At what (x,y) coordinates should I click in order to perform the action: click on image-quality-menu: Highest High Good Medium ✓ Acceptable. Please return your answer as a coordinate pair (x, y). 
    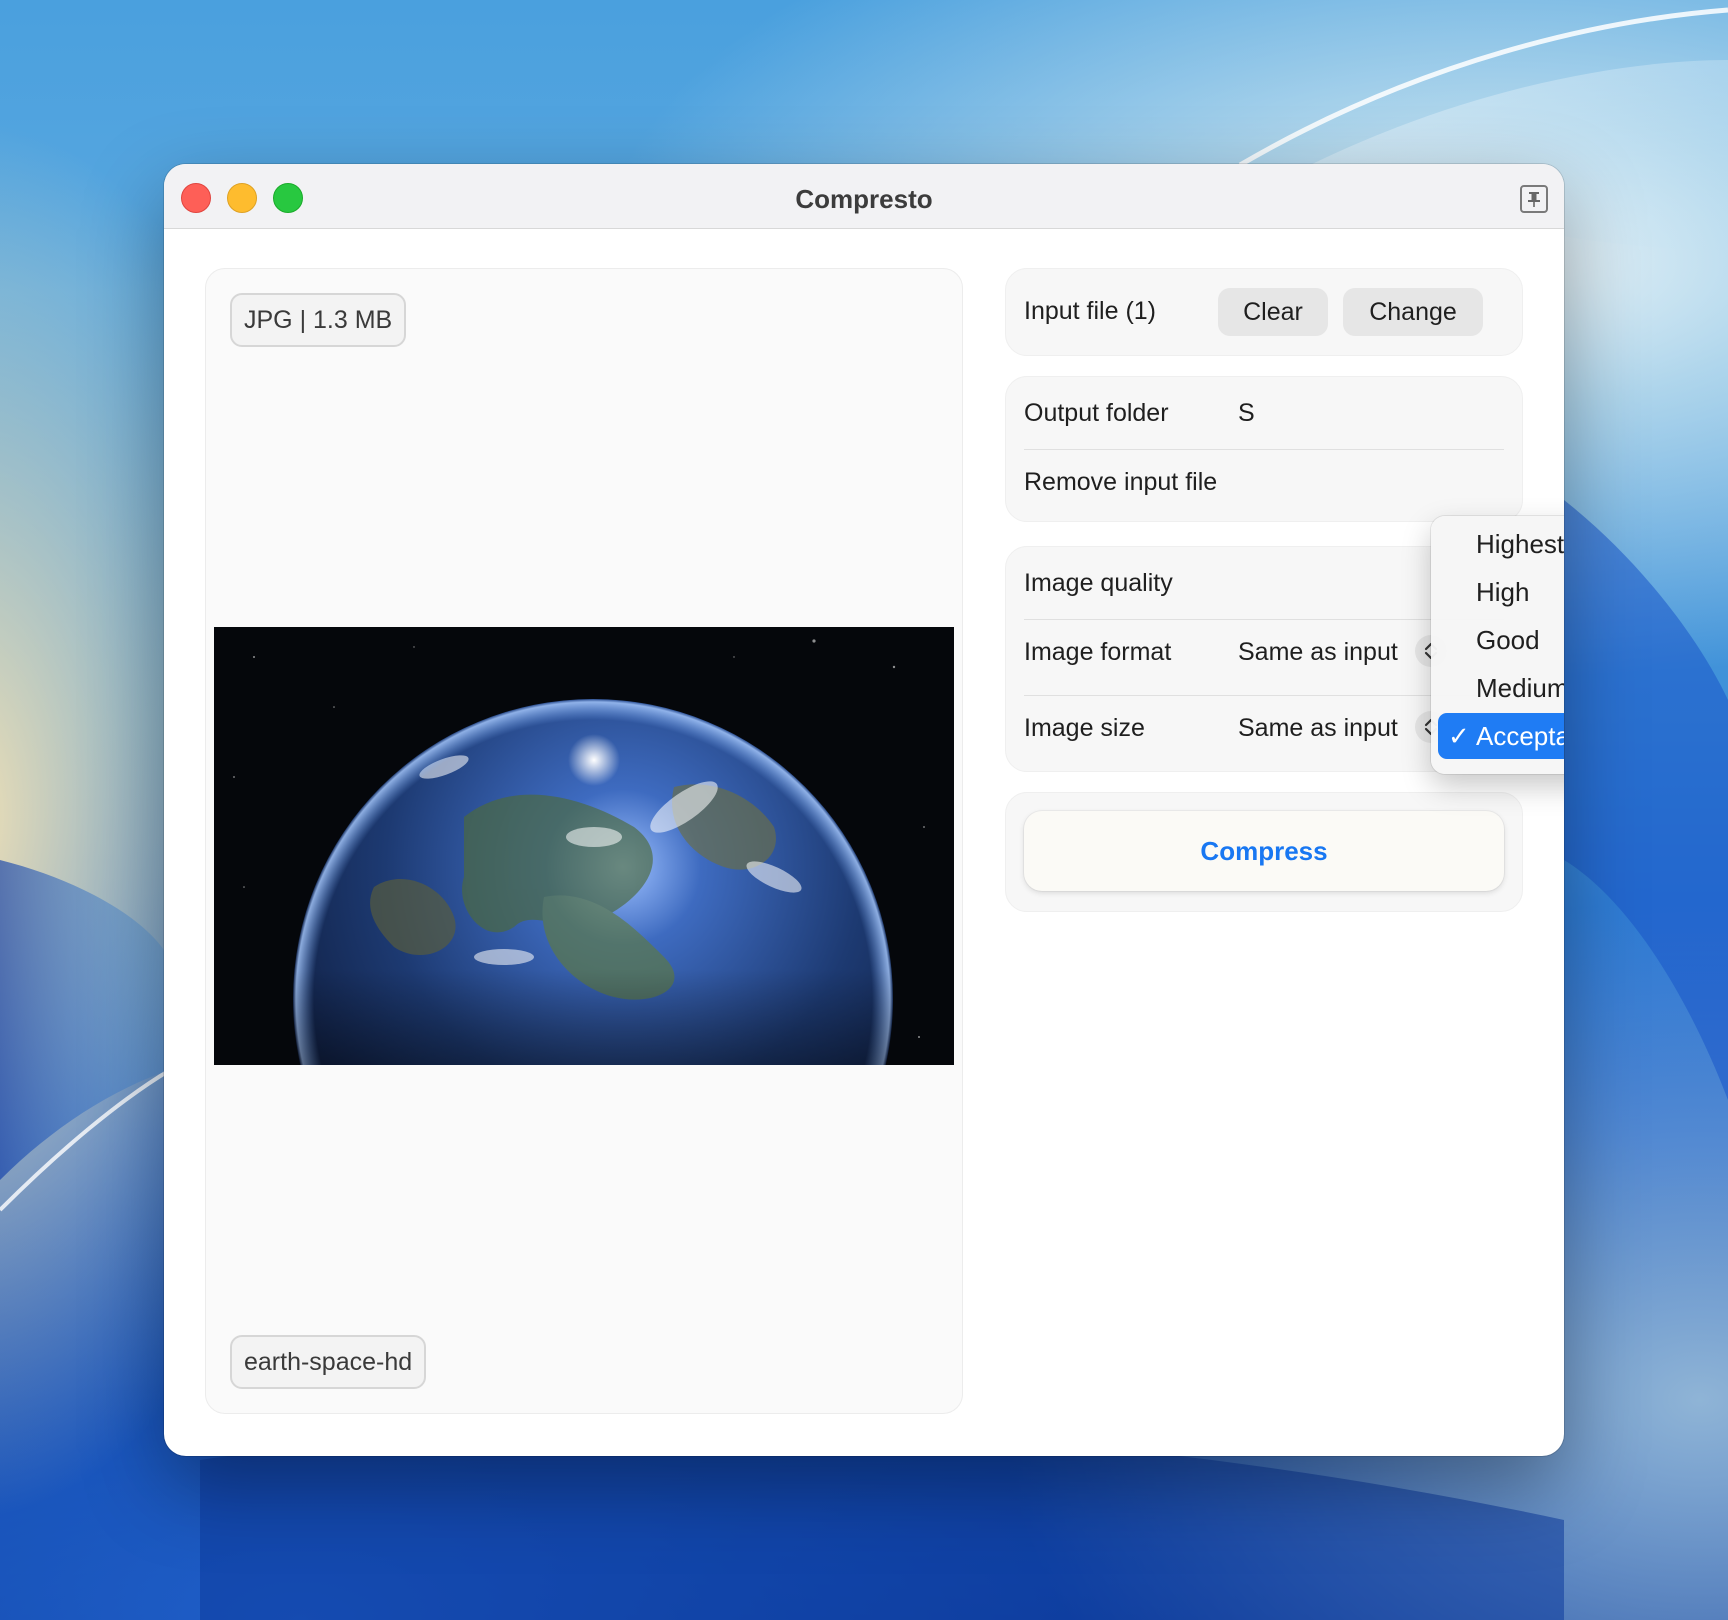
    Looking at the image, I should click on (1497, 645).